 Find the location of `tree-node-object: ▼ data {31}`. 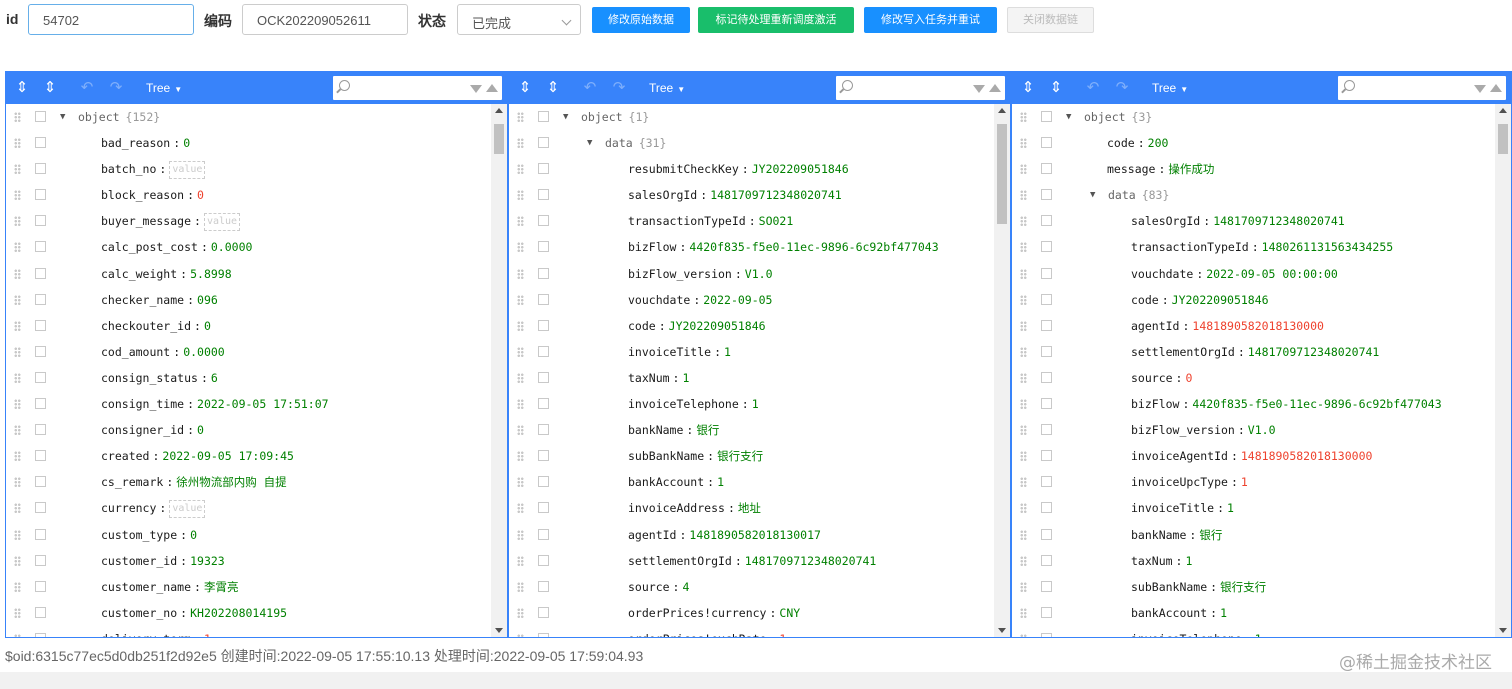

tree-node-object: ▼ data {31} is located at coordinates (751, 143).